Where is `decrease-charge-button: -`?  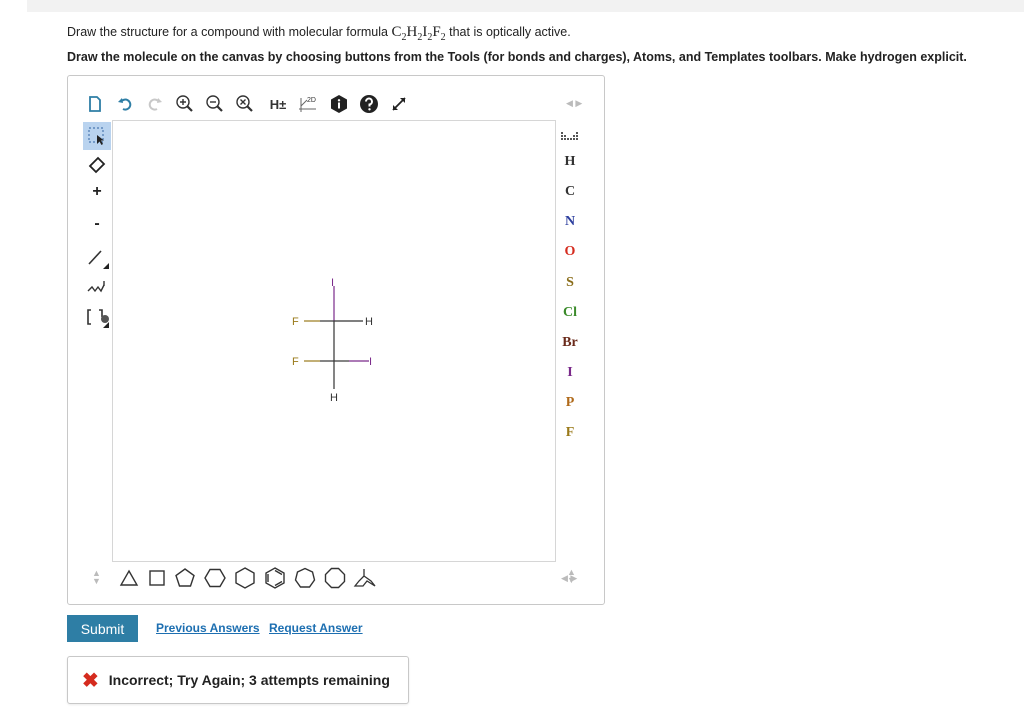
decrease-charge-button: - is located at coordinates (97, 224).